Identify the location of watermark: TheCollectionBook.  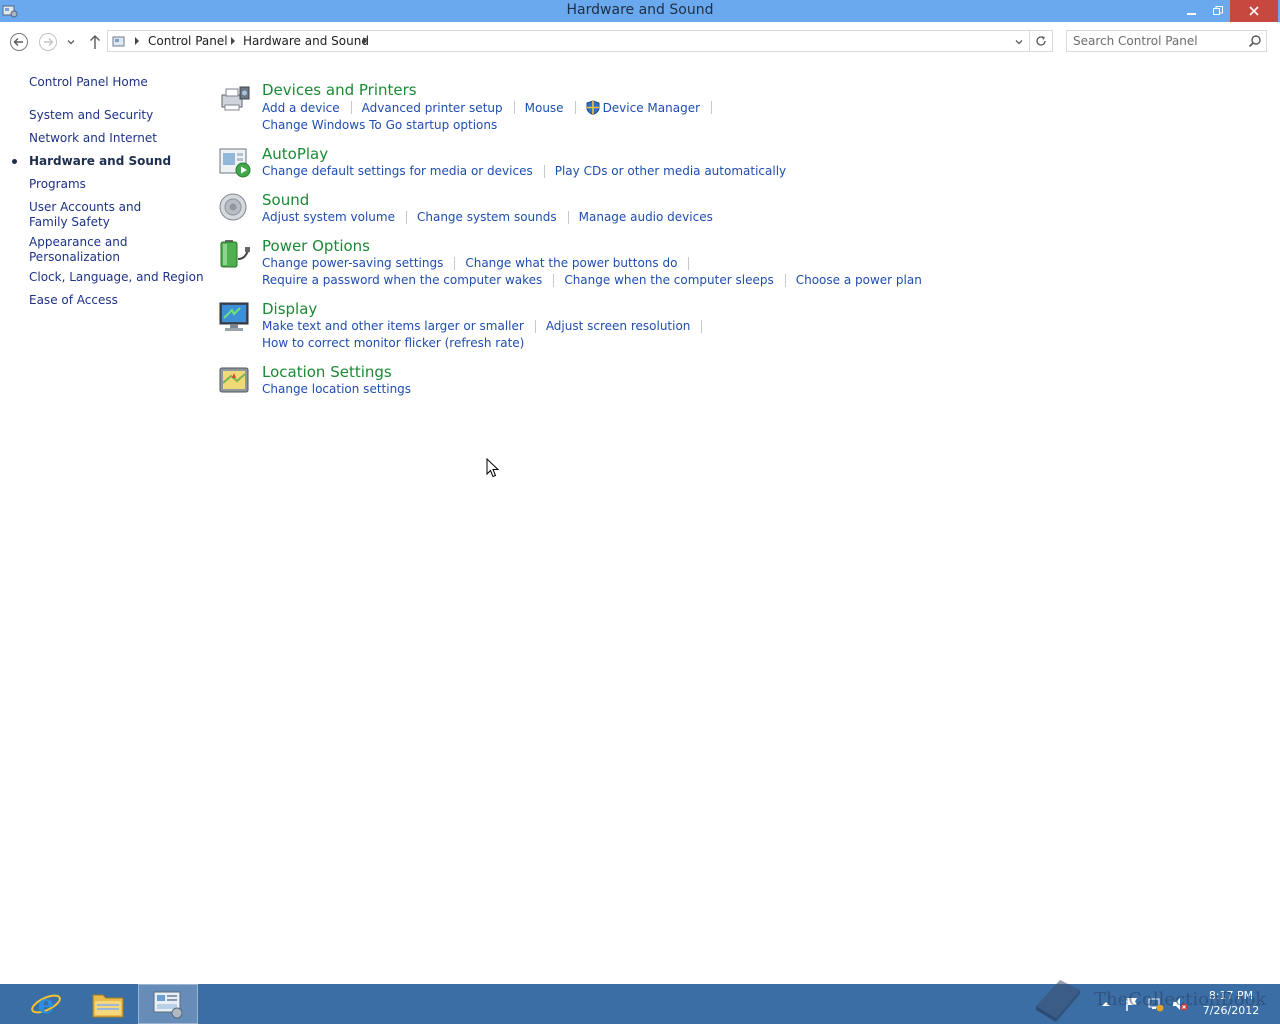
(1150, 1000).